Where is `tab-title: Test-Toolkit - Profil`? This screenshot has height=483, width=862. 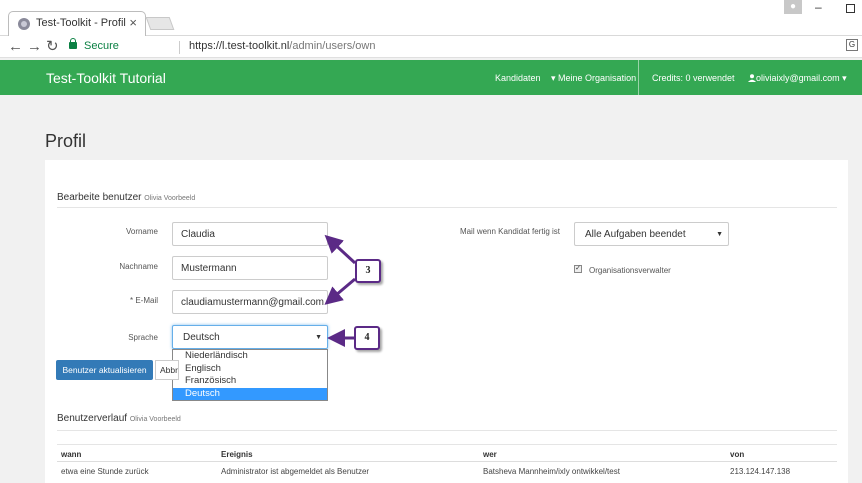 tab-title: Test-Toolkit - Profil is located at coordinates (81, 23).